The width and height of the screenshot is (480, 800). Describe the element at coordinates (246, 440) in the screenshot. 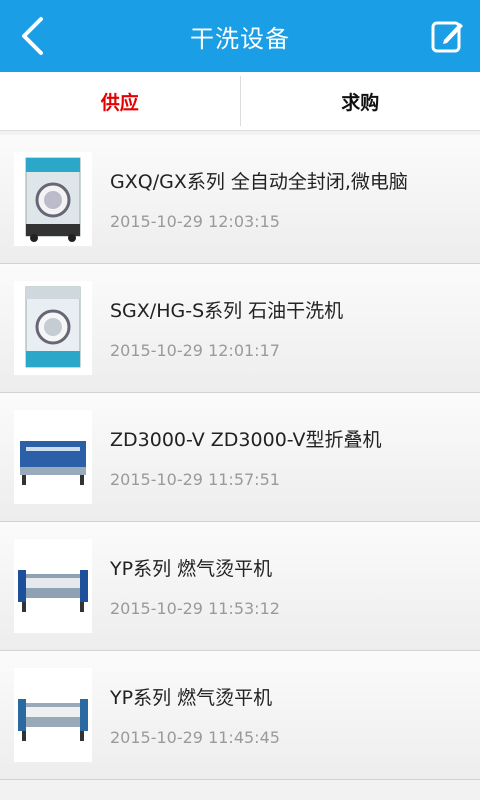

I see `item-title: ZD3000-V ZD3000-V型折叠机` at that location.